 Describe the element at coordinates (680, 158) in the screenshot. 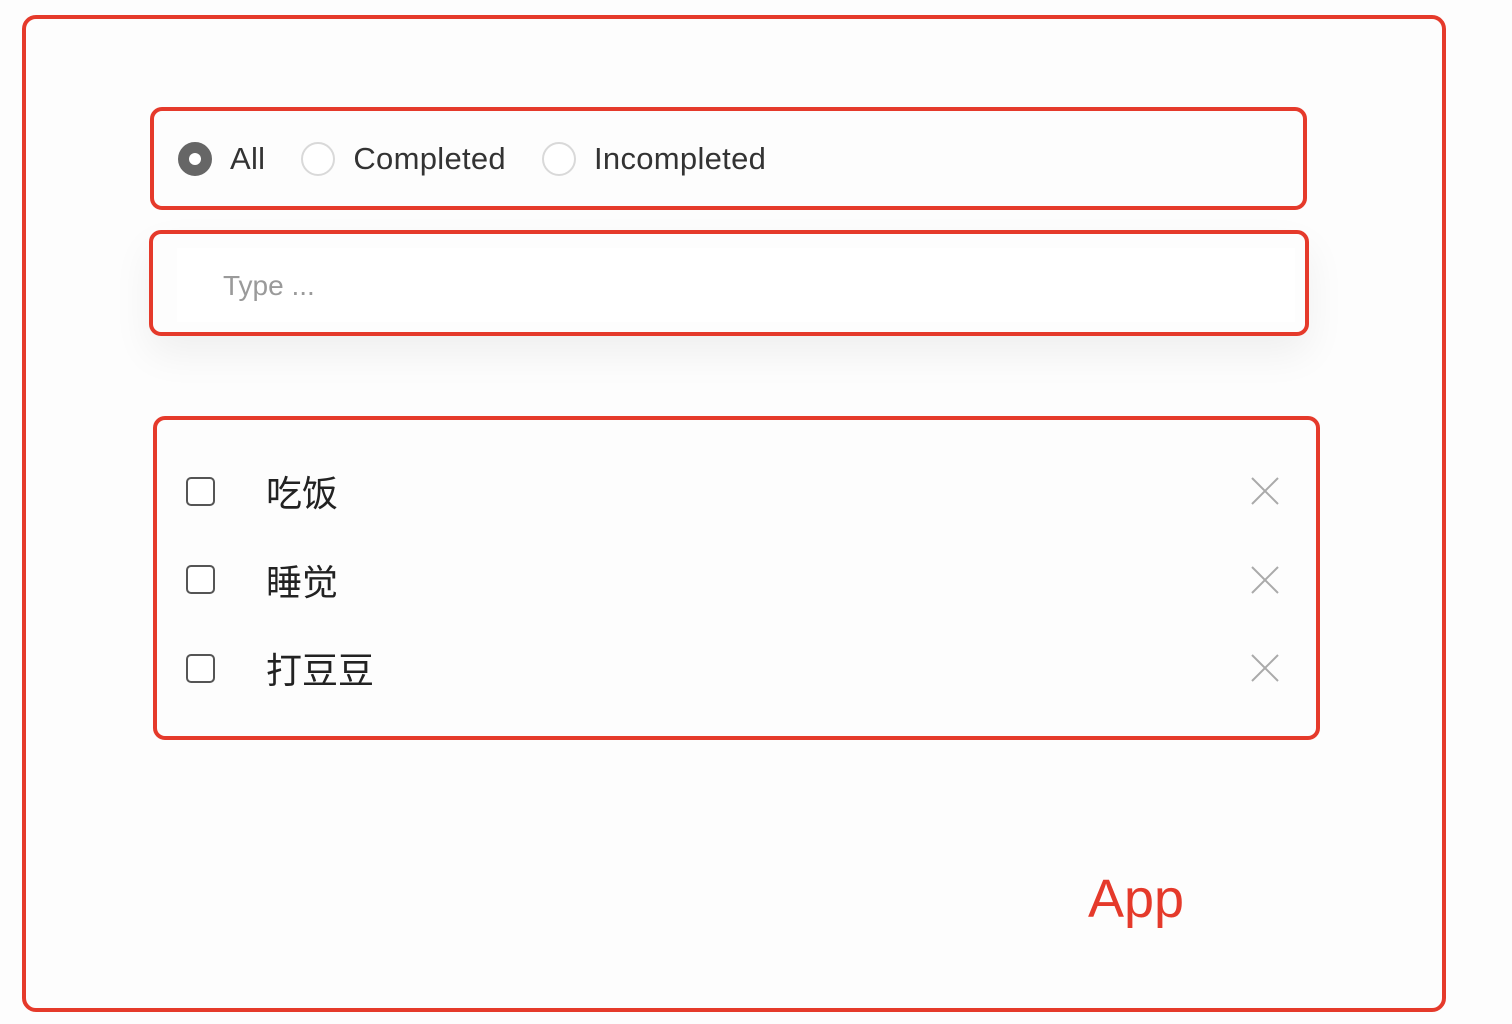

I see `filter-label-incompleted: Incompleted` at that location.